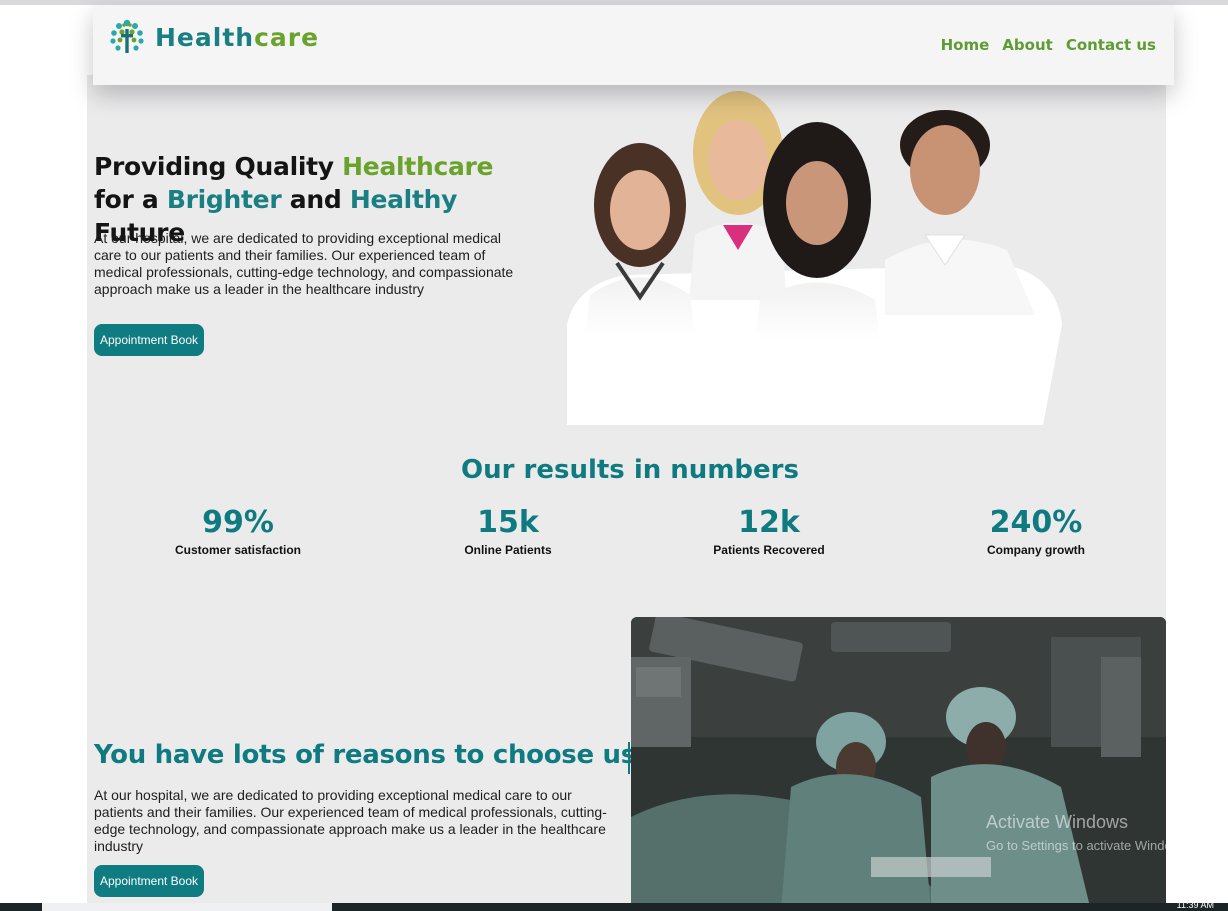 The height and width of the screenshot is (911, 1228). I want to click on appointment-book-button: Appointment Book, so click(149, 340).